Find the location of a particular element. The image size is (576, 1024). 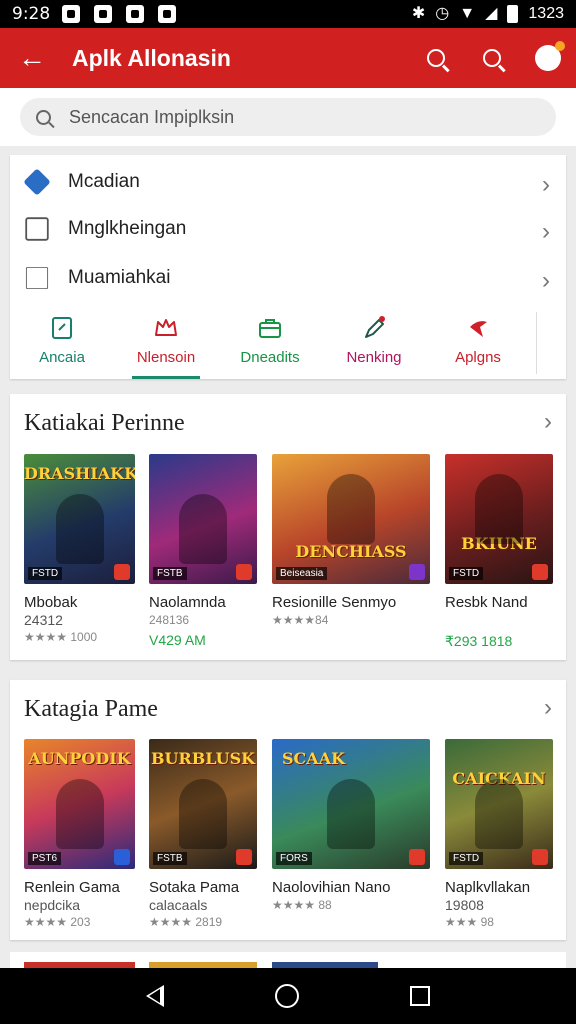

tab-nlensoin: Nlensoin is located at coordinates (166, 343).